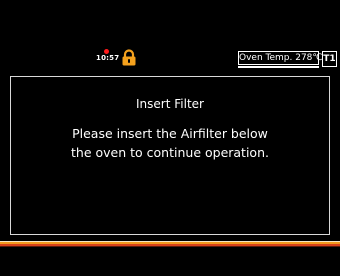  I want to click on clock: 10:57, so click(108, 56).